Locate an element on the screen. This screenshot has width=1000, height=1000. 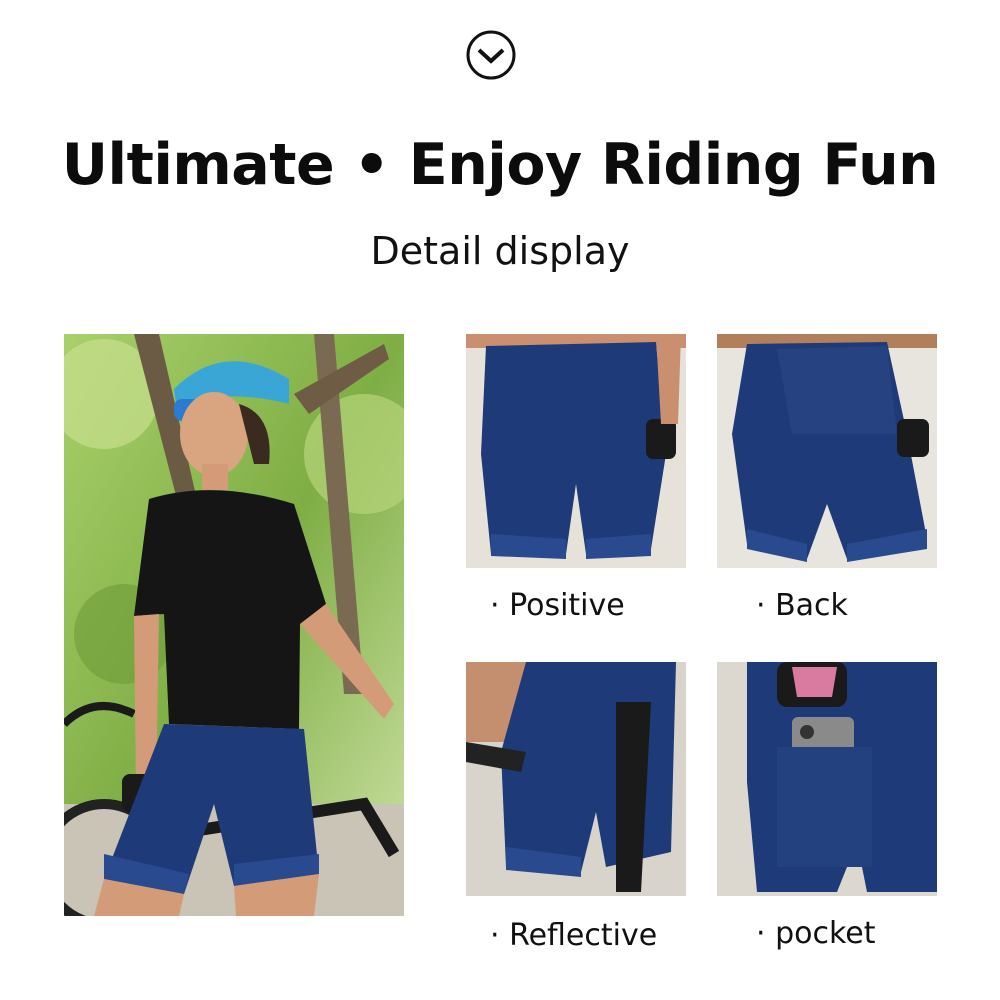
caption-pocket: · pocket is located at coordinates (816, 933).